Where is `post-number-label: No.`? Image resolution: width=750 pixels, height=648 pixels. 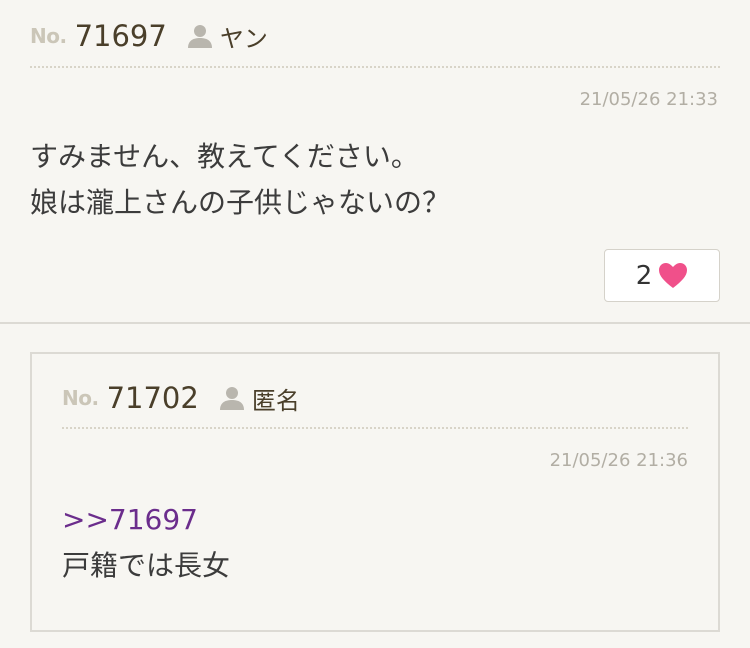
post-number-label: No. is located at coordinates (48, 36).